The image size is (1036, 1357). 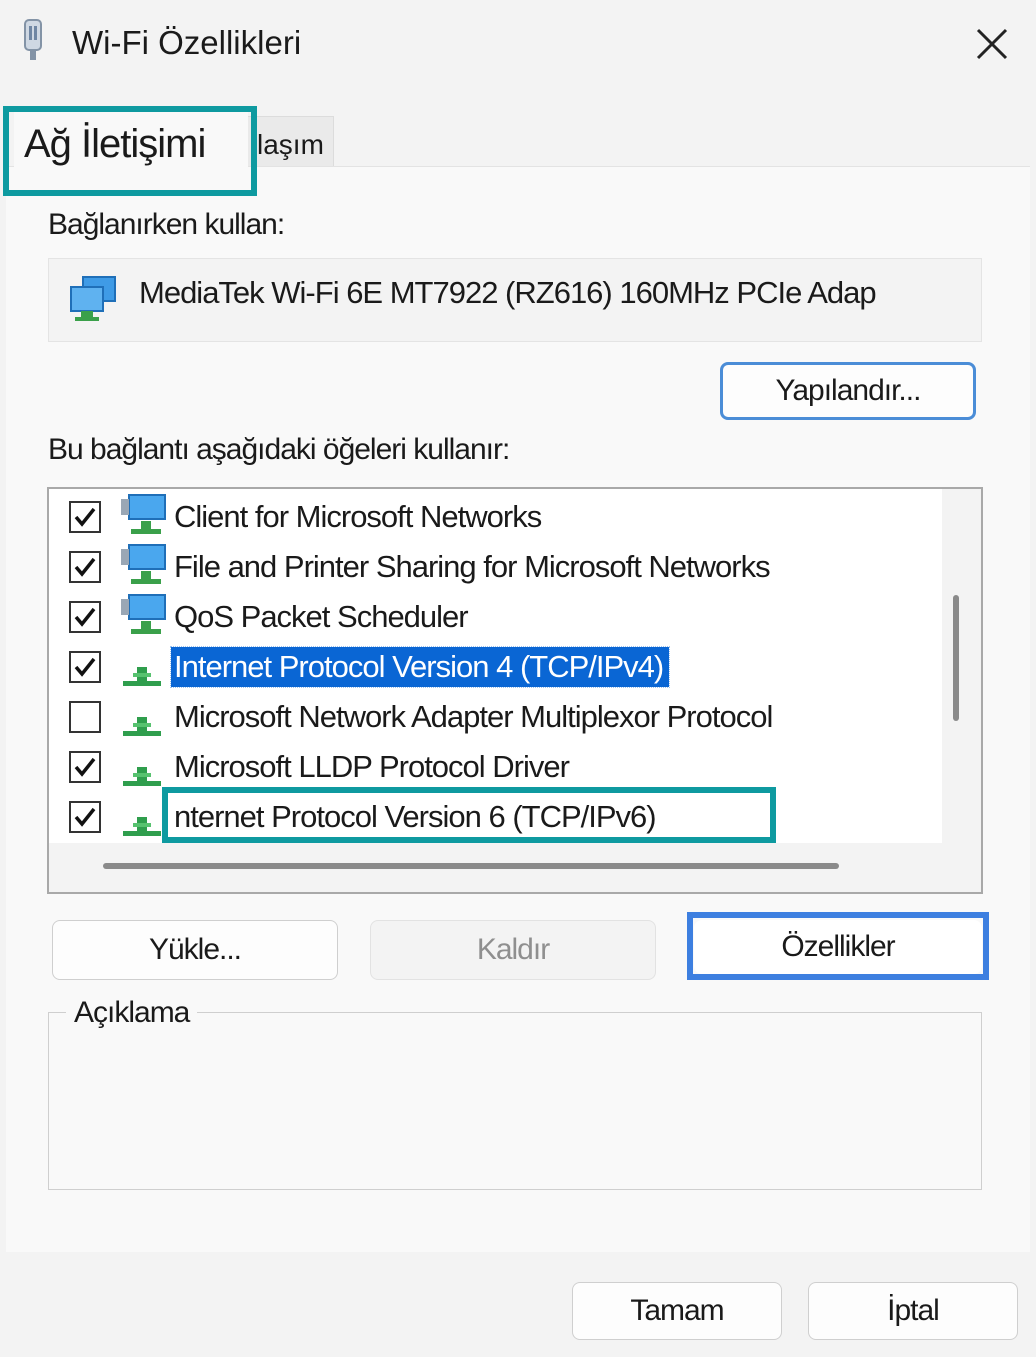 I want to click on items-label: Bu bağlantı aşağıdaki öğeleri kullanır:, so click(x=279, y=449).